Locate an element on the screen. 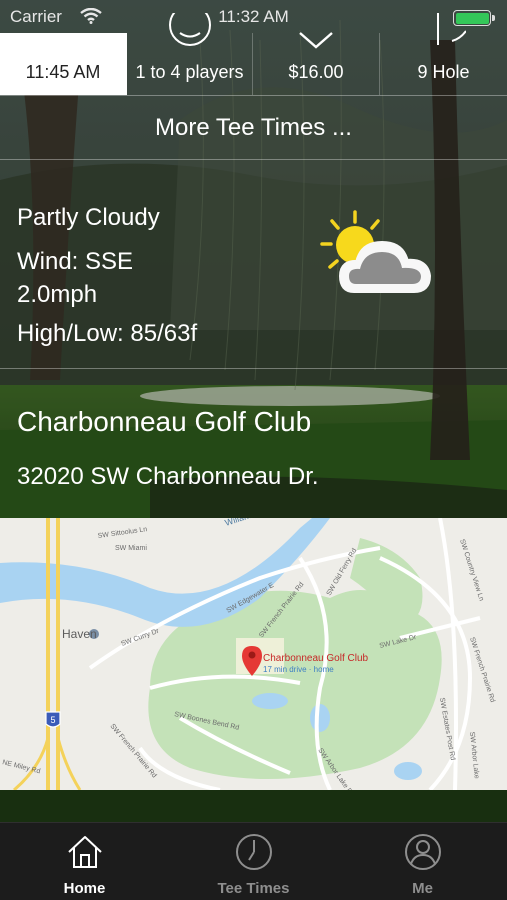 Image resolution: width=507 pixels, height=900 pixels. tab-tee-times: Tee Times is located at coordinates (253, 861).